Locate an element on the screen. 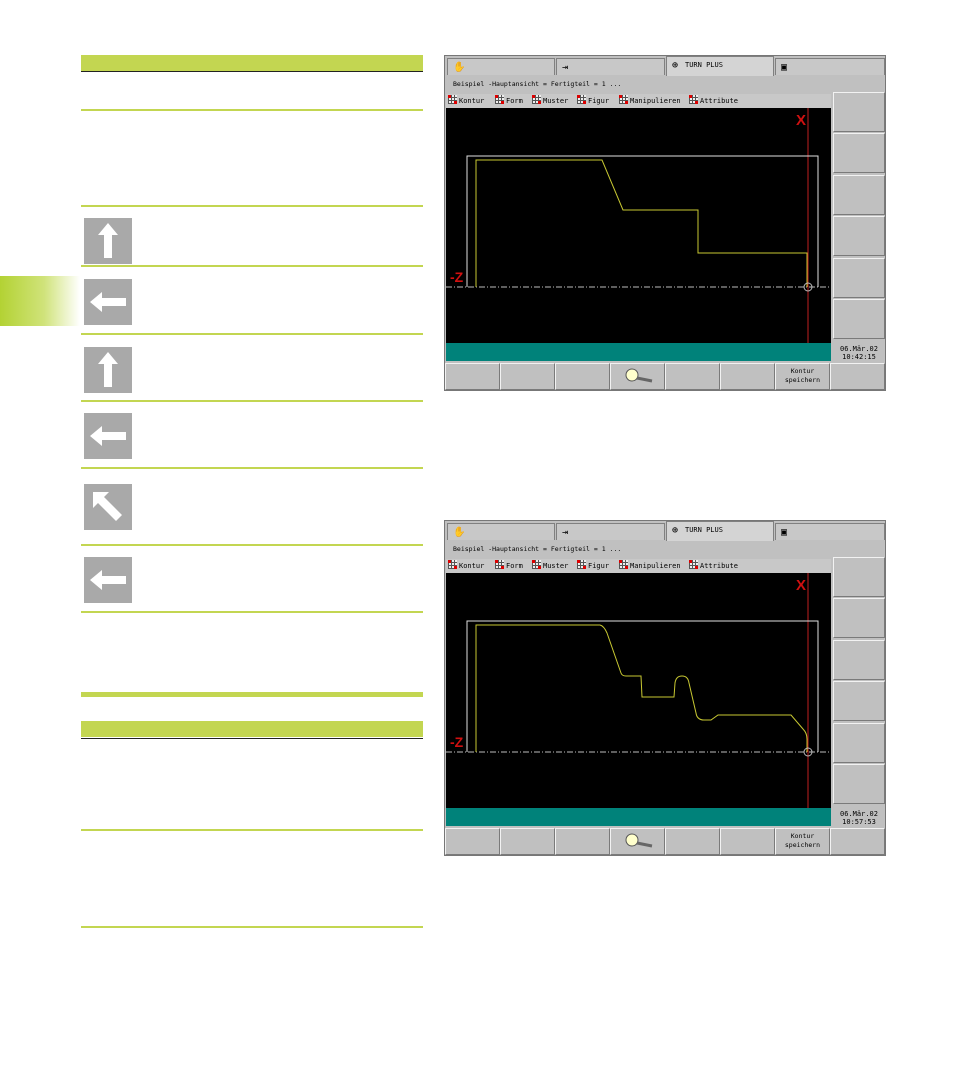 The height and width of the screenshot is (1090, 954). vertical-softkeys is located at coordinates (859, 215).